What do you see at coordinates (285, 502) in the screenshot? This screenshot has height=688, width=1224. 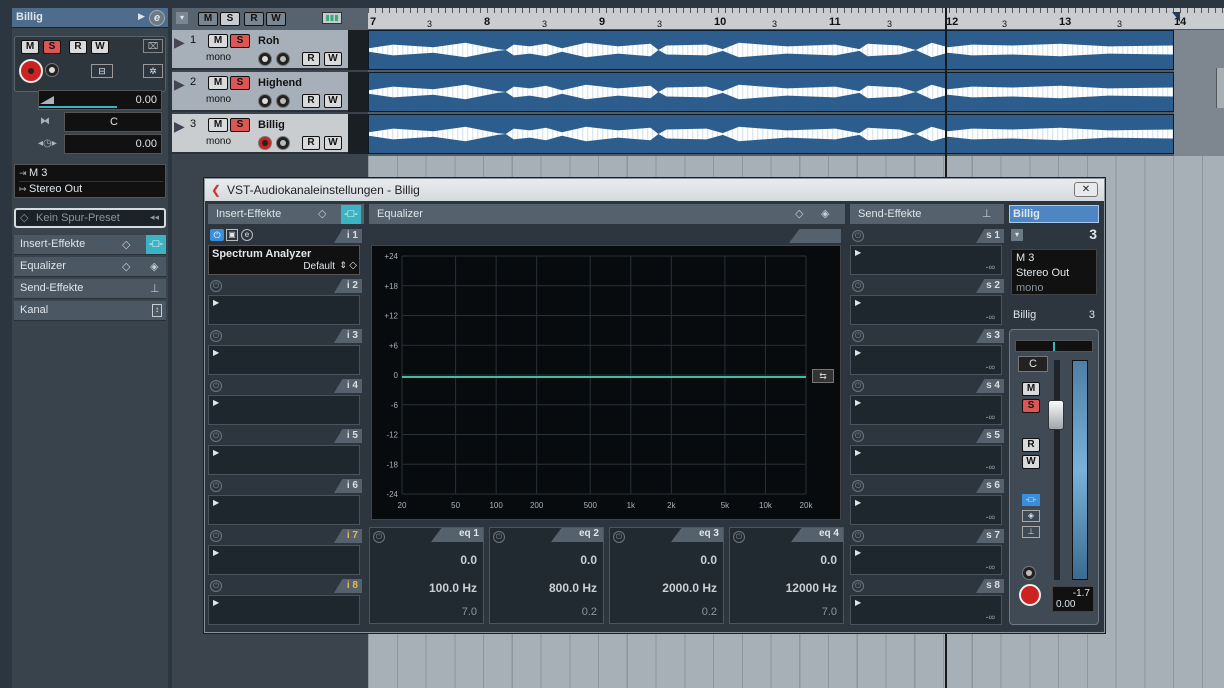 I see `insert-slot: ⏻ i 6 ▶` at bounding box center [285, 502].